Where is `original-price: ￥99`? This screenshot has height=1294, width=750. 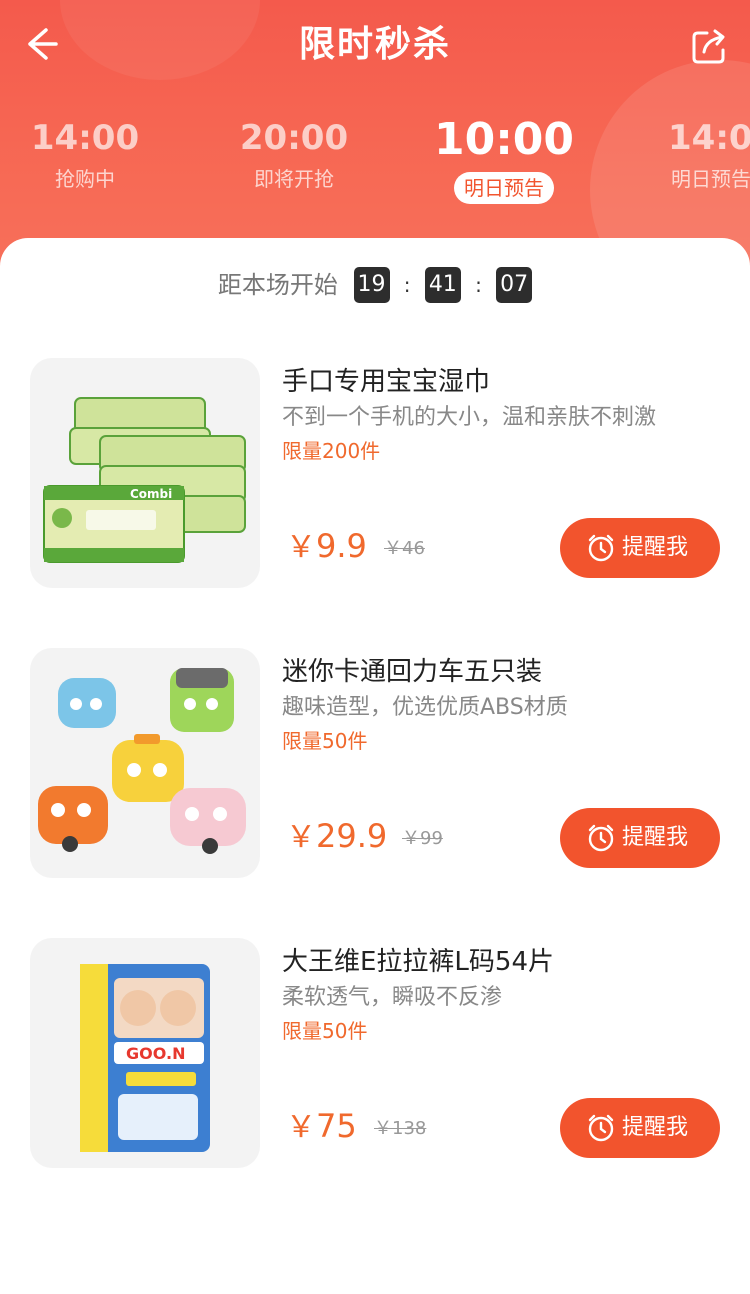 original-price: ￥99 is located at coordinates (422, 838).